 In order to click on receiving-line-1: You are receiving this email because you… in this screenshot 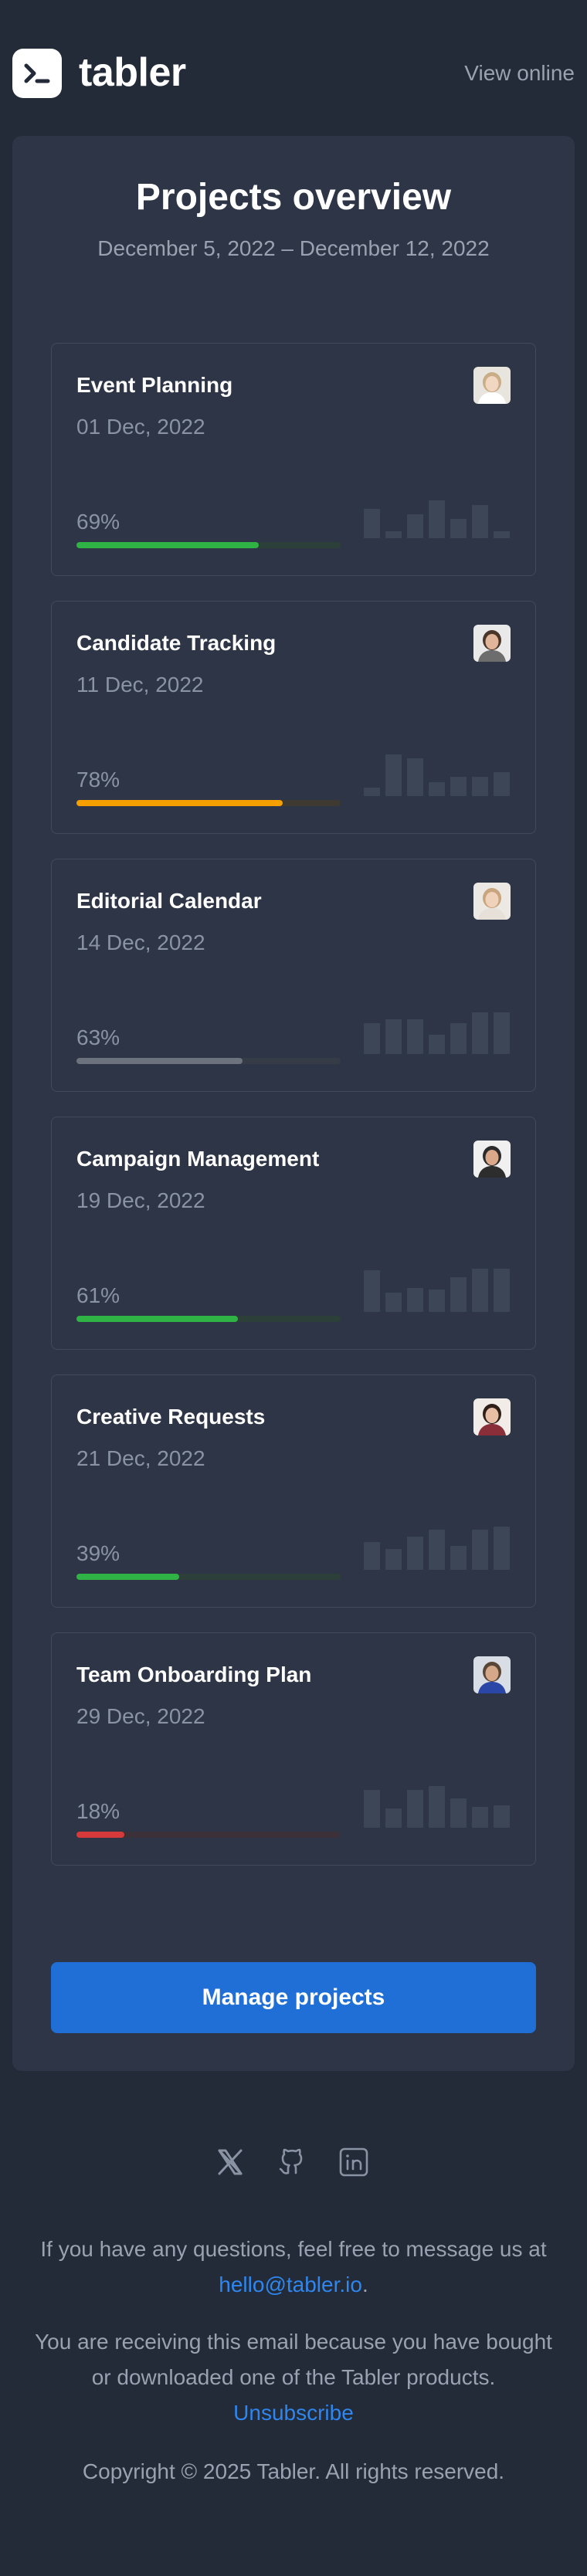, I will do `click(293, 2342)`.